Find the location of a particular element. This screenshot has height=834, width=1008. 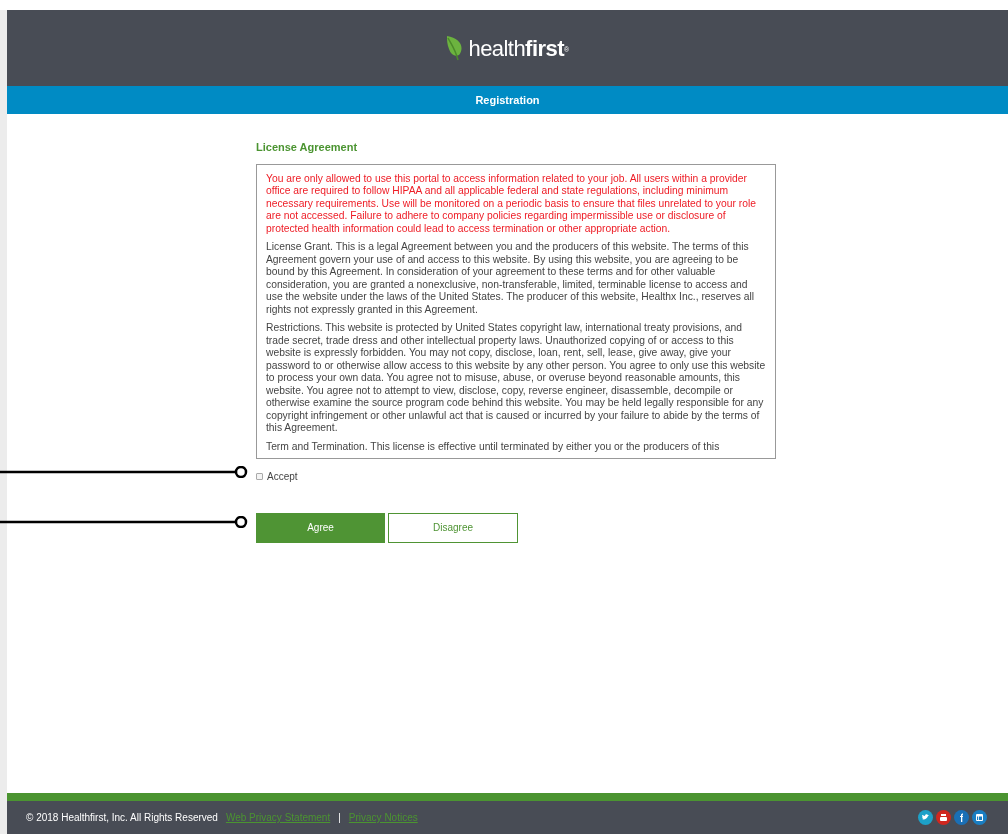

footer-link: Web Privacy Statement is located at coordinates (278, 817).